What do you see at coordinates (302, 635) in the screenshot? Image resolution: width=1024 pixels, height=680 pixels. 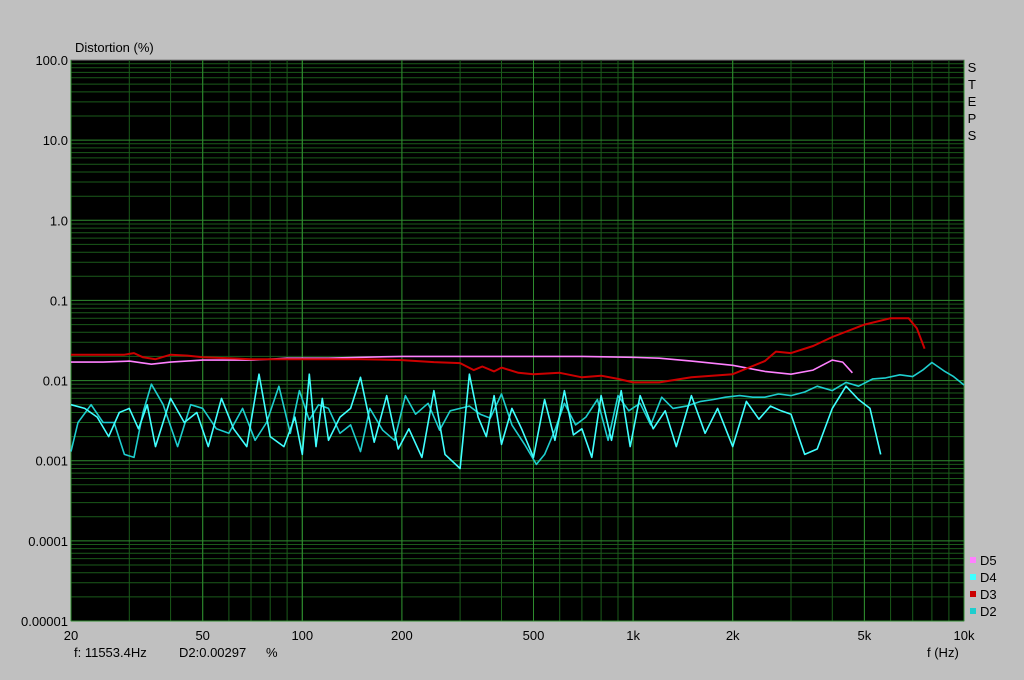 I see `x-tick-label: 100` at bounding box center [302, 635].